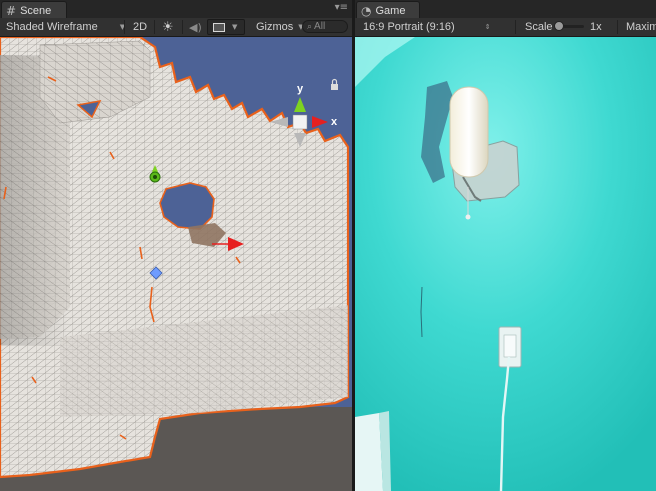 The width and height of the screenshot is (656, 491). I want to click on chevron-updown-icon: ⇕, so click(487, 27).